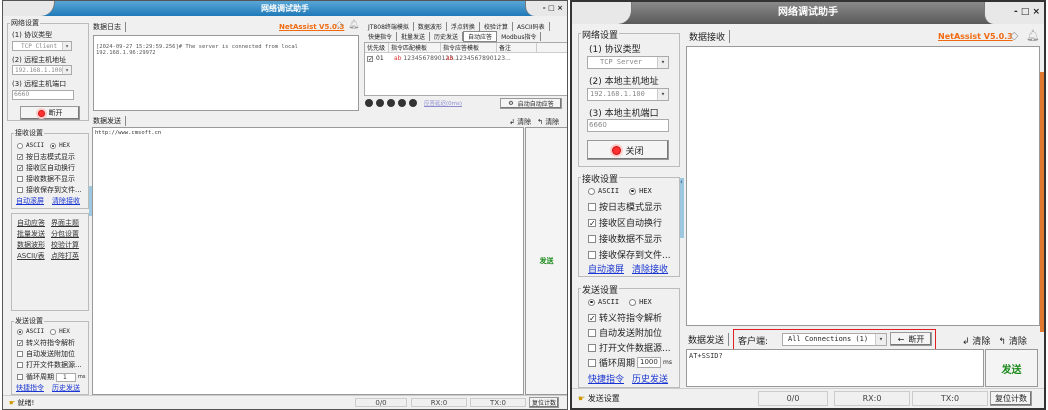  What do you see at coordinates (65, 256) in the screenshot?
I see `tool-link: 点阵打英` at bounding box center [65, 256].